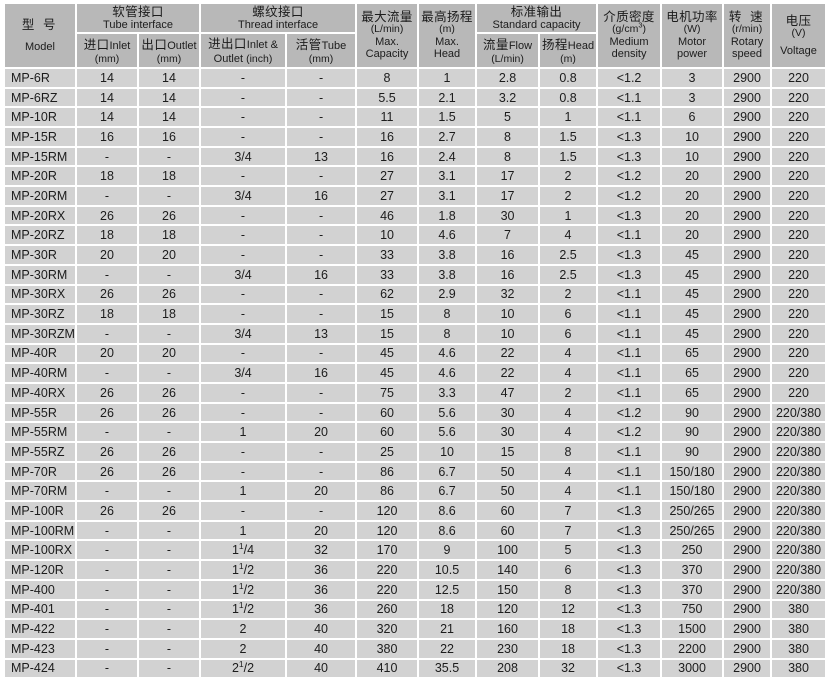  I want to click on cell-max-capacity: 380, so click(388, 649).